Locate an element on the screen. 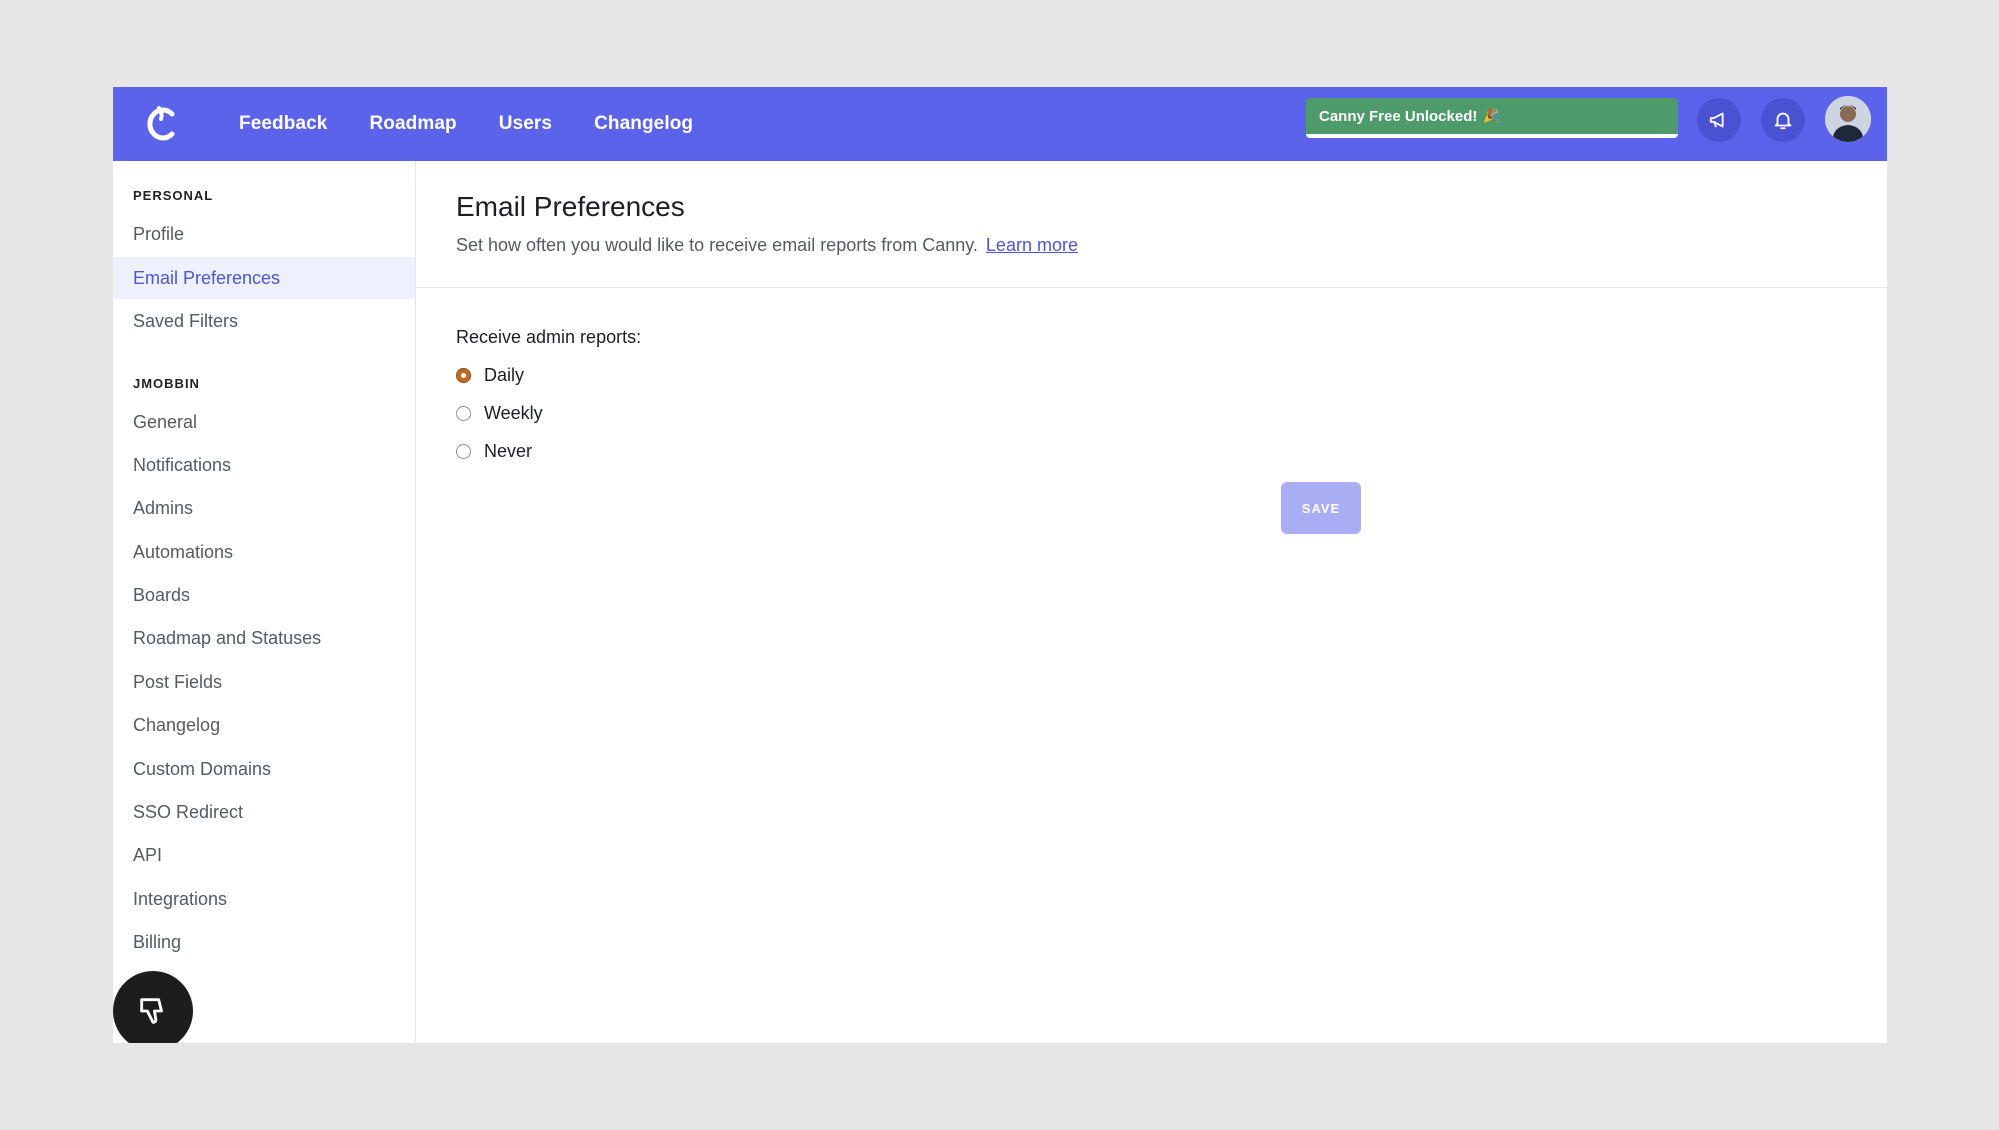 The height and width of the screenshot is (1130, 1999). sidebar-item-integrations: Integrations is located at coordinates (264, 899).